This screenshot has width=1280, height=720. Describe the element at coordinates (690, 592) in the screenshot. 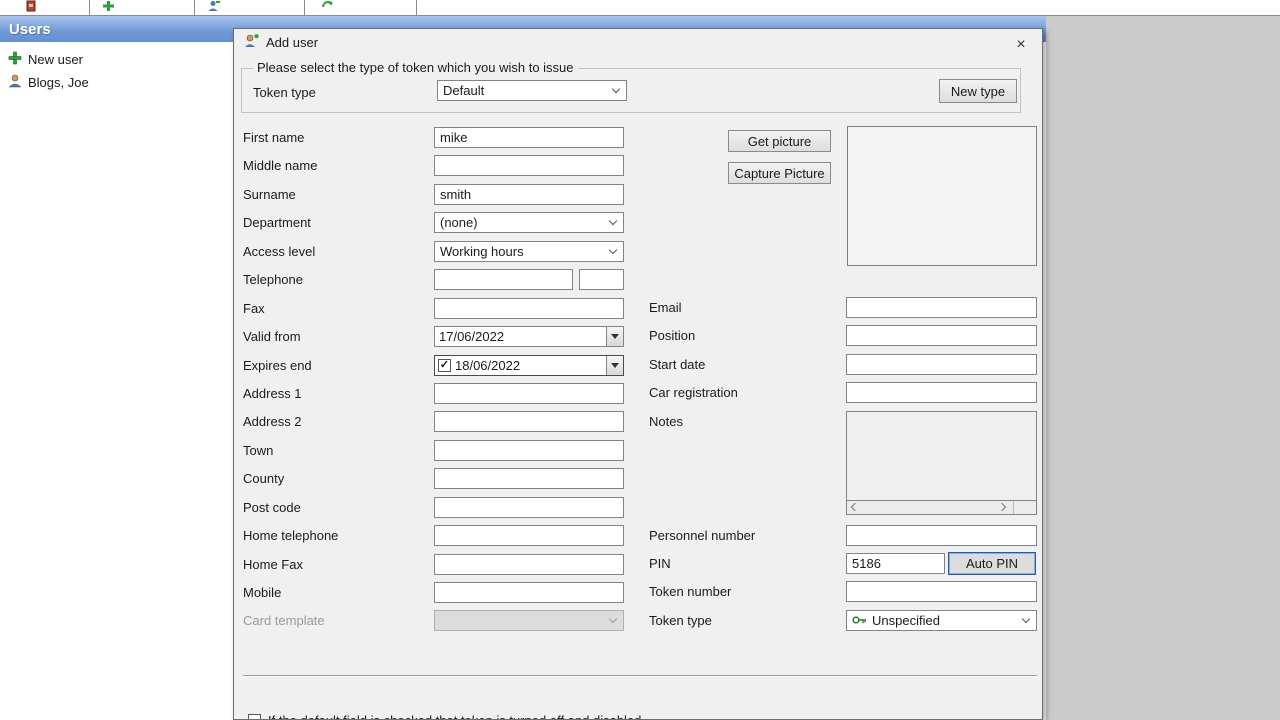

I see `token-number-label: Token number` at that location.